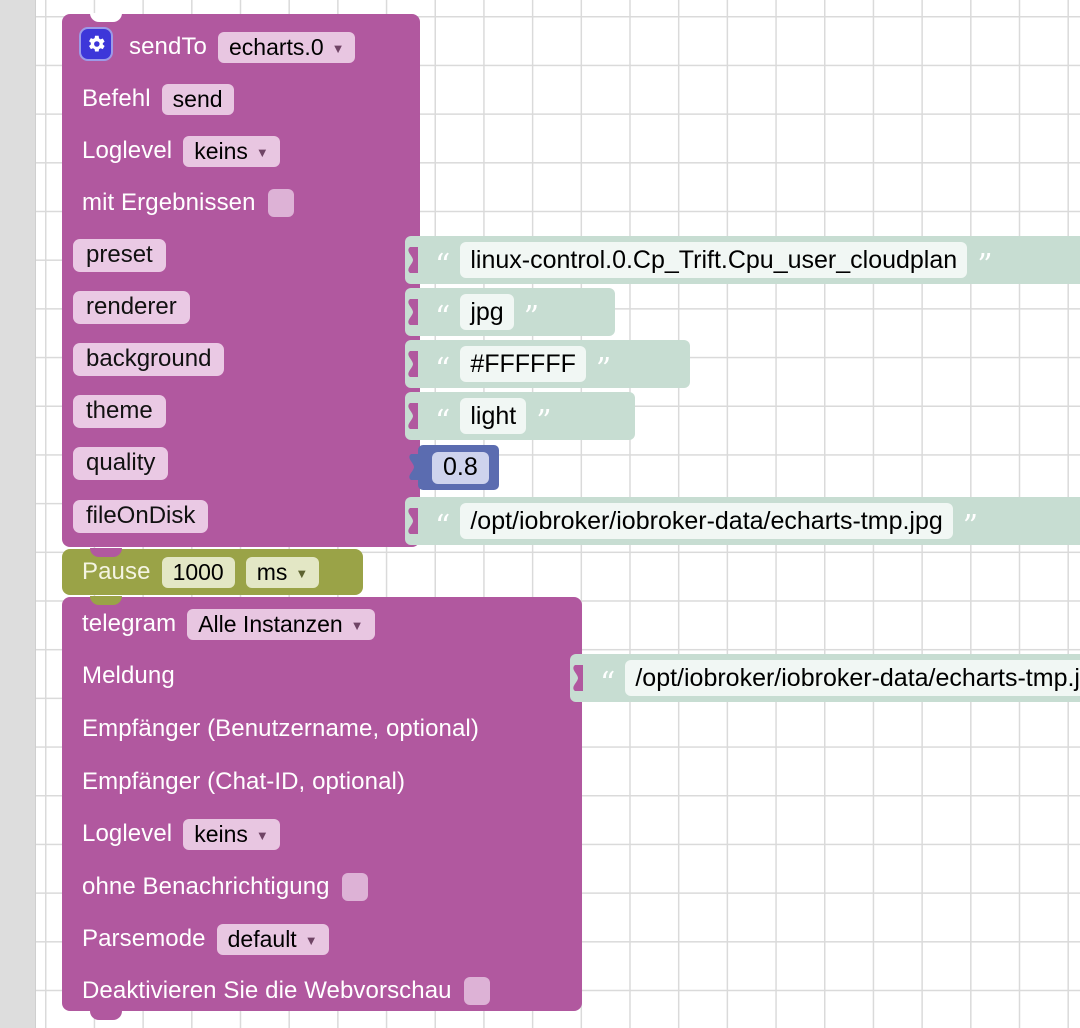 The width and height of the screenshot is (1080, 1028). I want to click on row-parsemode: Parsemode default ▼, so click(205, 939).